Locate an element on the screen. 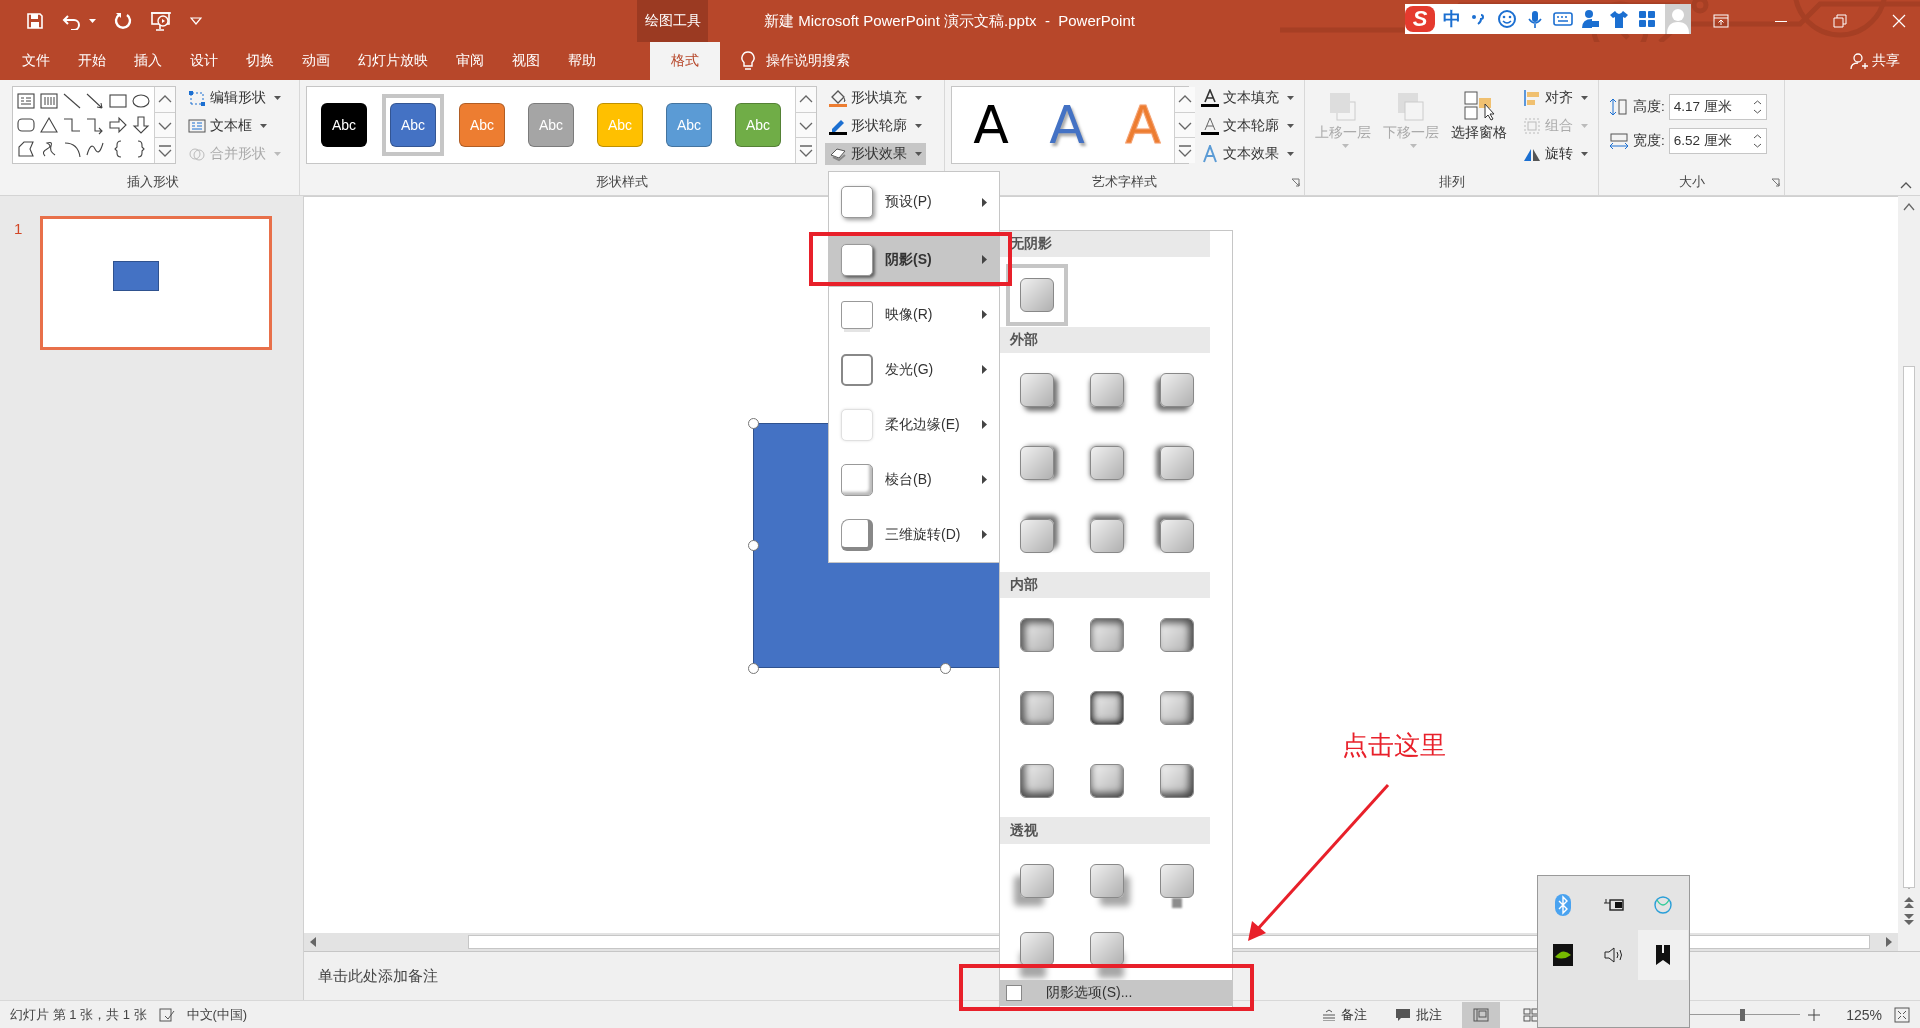 This screenshot has height=1028, width=1920. command-button: 形状轮廓 is located at coordinates (875, 126).